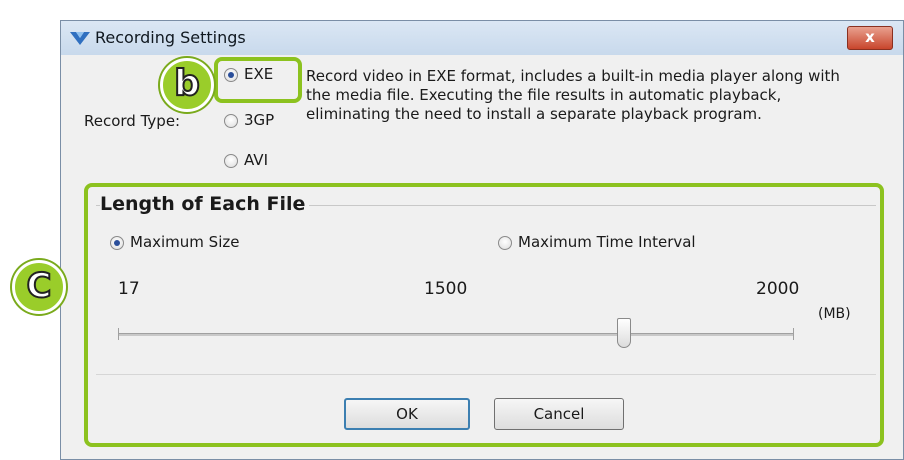 The width and height of the screenshot is (904, 460). I want to click on close-button: x, so click(870, 38).